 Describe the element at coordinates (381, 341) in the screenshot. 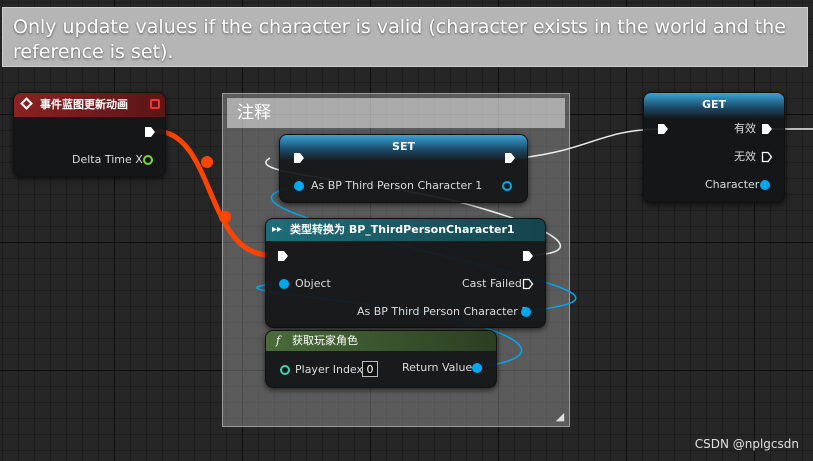

I see `get-player-node-header: f 获取玩家角色` at that location.